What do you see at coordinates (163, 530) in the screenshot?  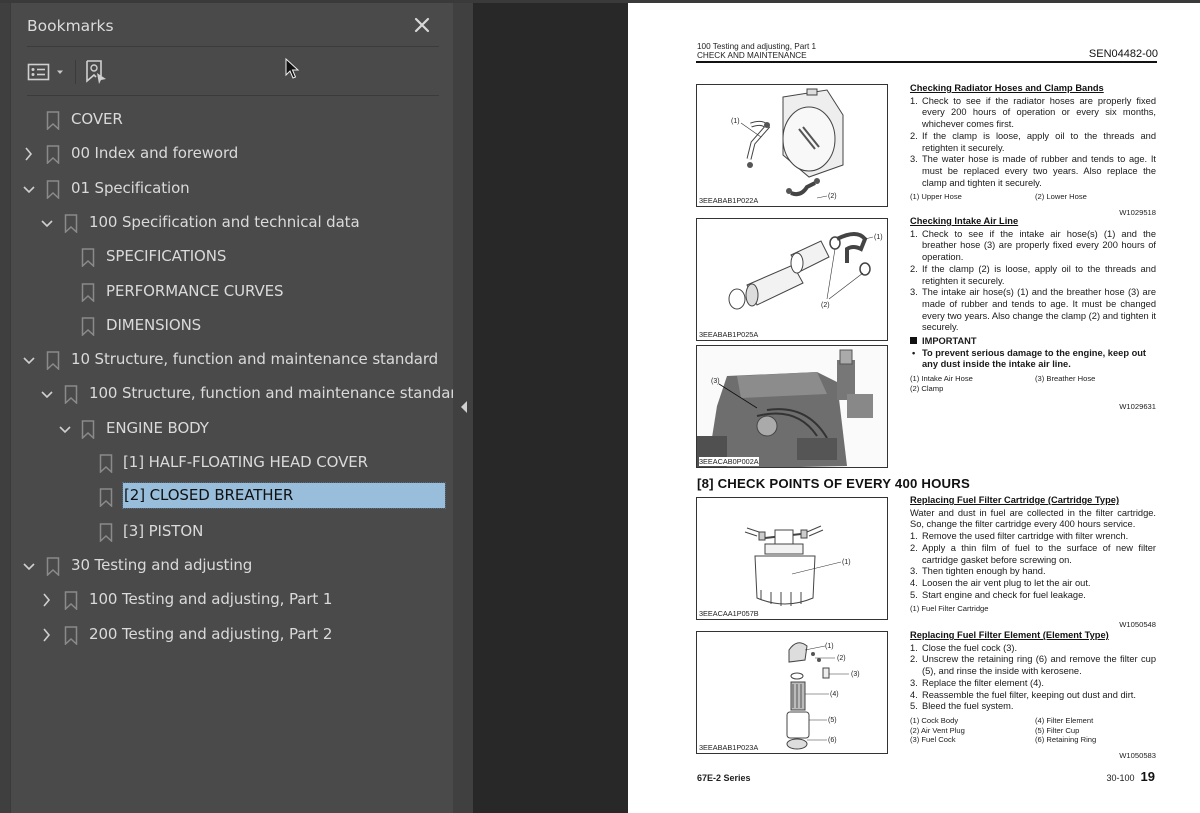 I see `bookmark-label: [3] PISTON` at bounding box center [163, 530].